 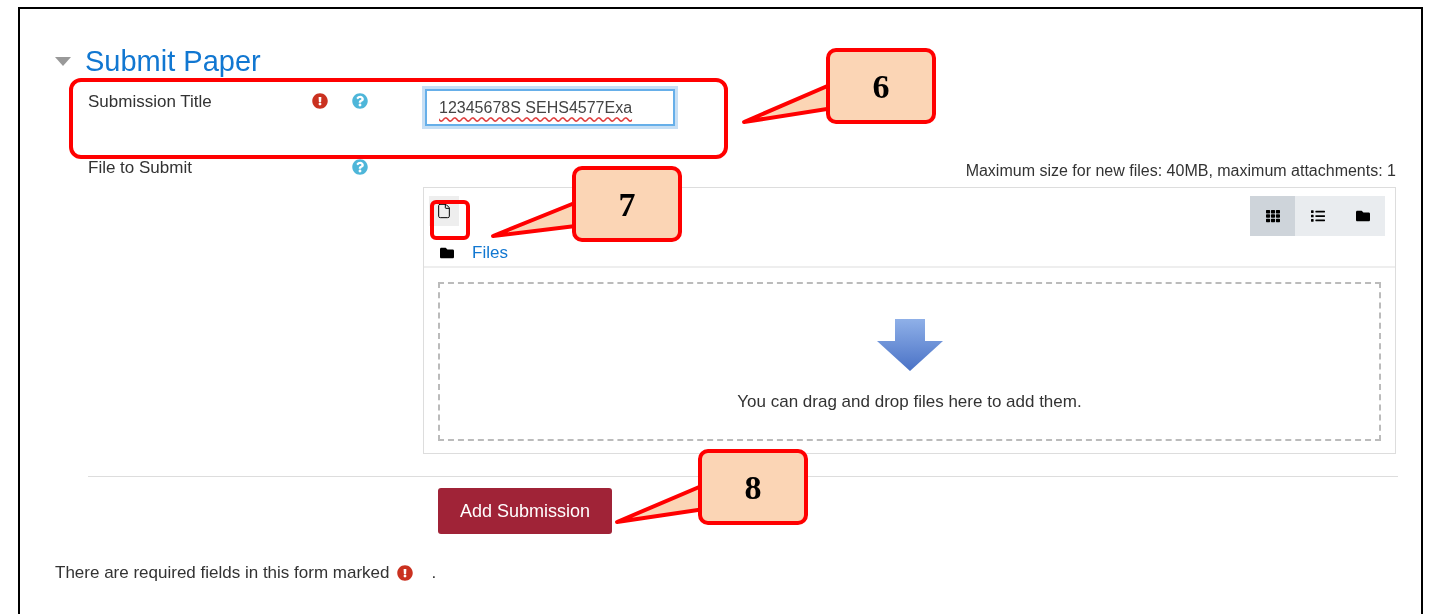 What do you see at coordinates (627, 204) in the screenshot?
I see `callout-box: 7` at bounding box center [627, 204].